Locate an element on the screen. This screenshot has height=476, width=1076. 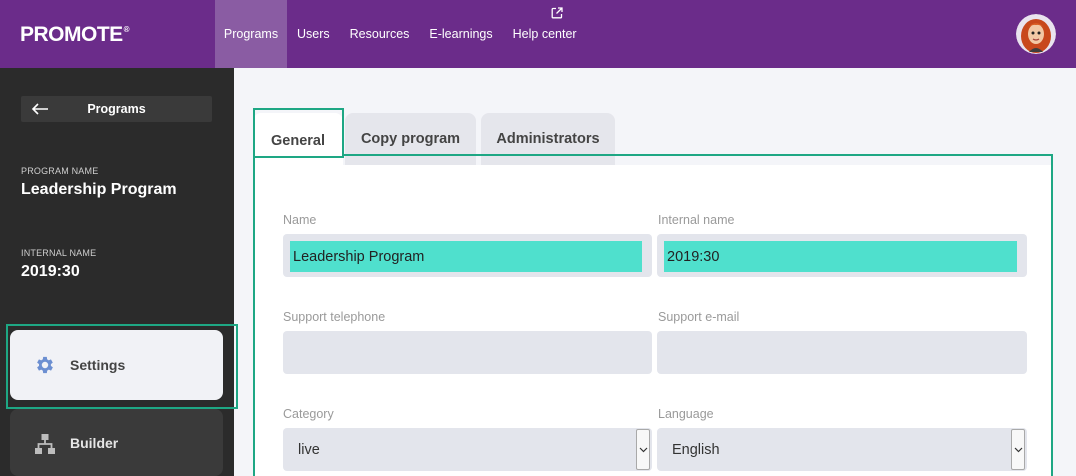
external-link-icon is located at coordinates (557, 13).